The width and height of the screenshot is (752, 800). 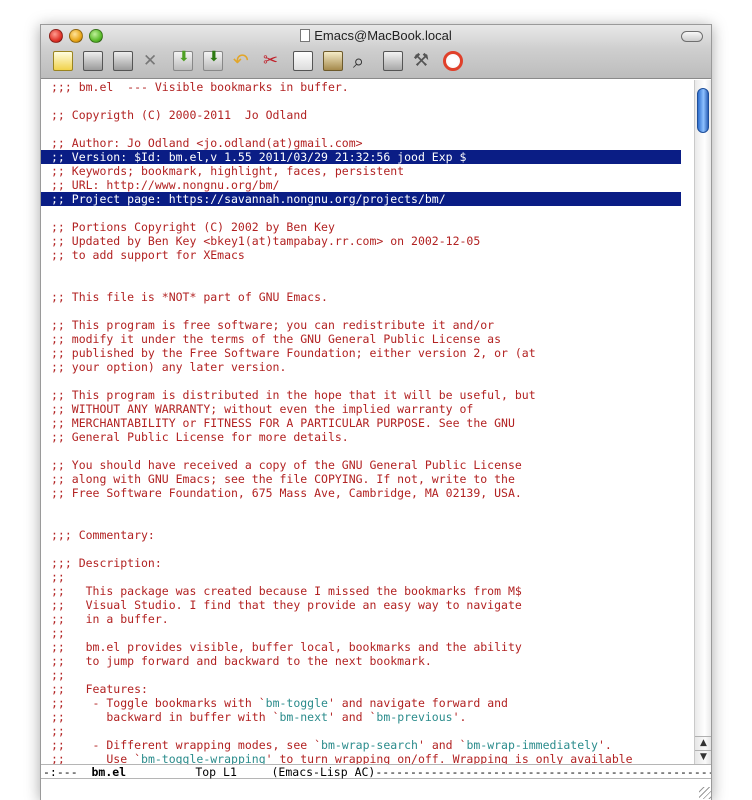 What do you see at coordinates (243, 61) in the screenshot?
I see `undo-icon` at bounding box center [243, 61].